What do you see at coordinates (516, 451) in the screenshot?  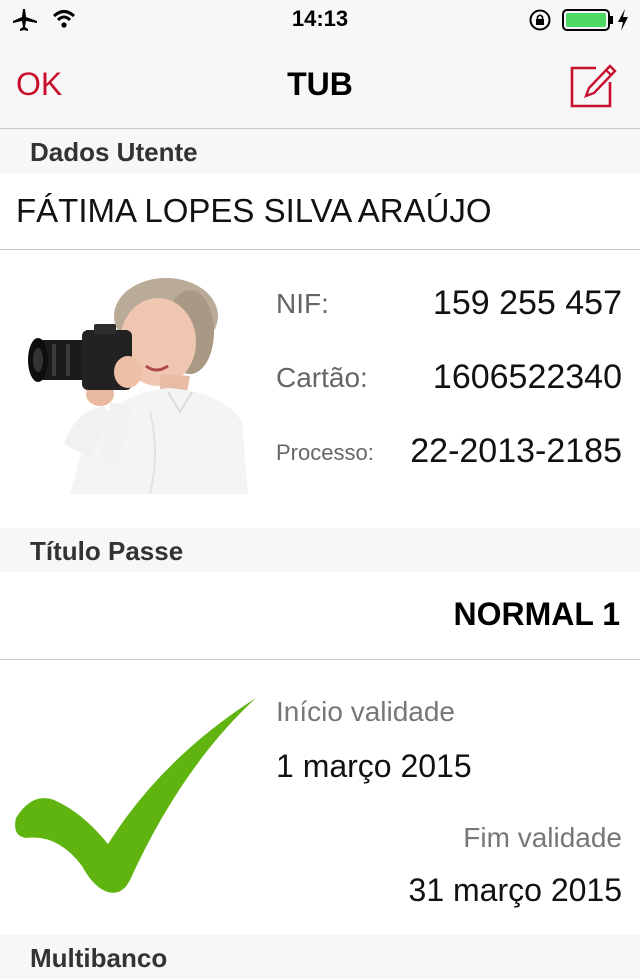 I see `process-value: 22-2013-2185` at bounding box center [516, 451].